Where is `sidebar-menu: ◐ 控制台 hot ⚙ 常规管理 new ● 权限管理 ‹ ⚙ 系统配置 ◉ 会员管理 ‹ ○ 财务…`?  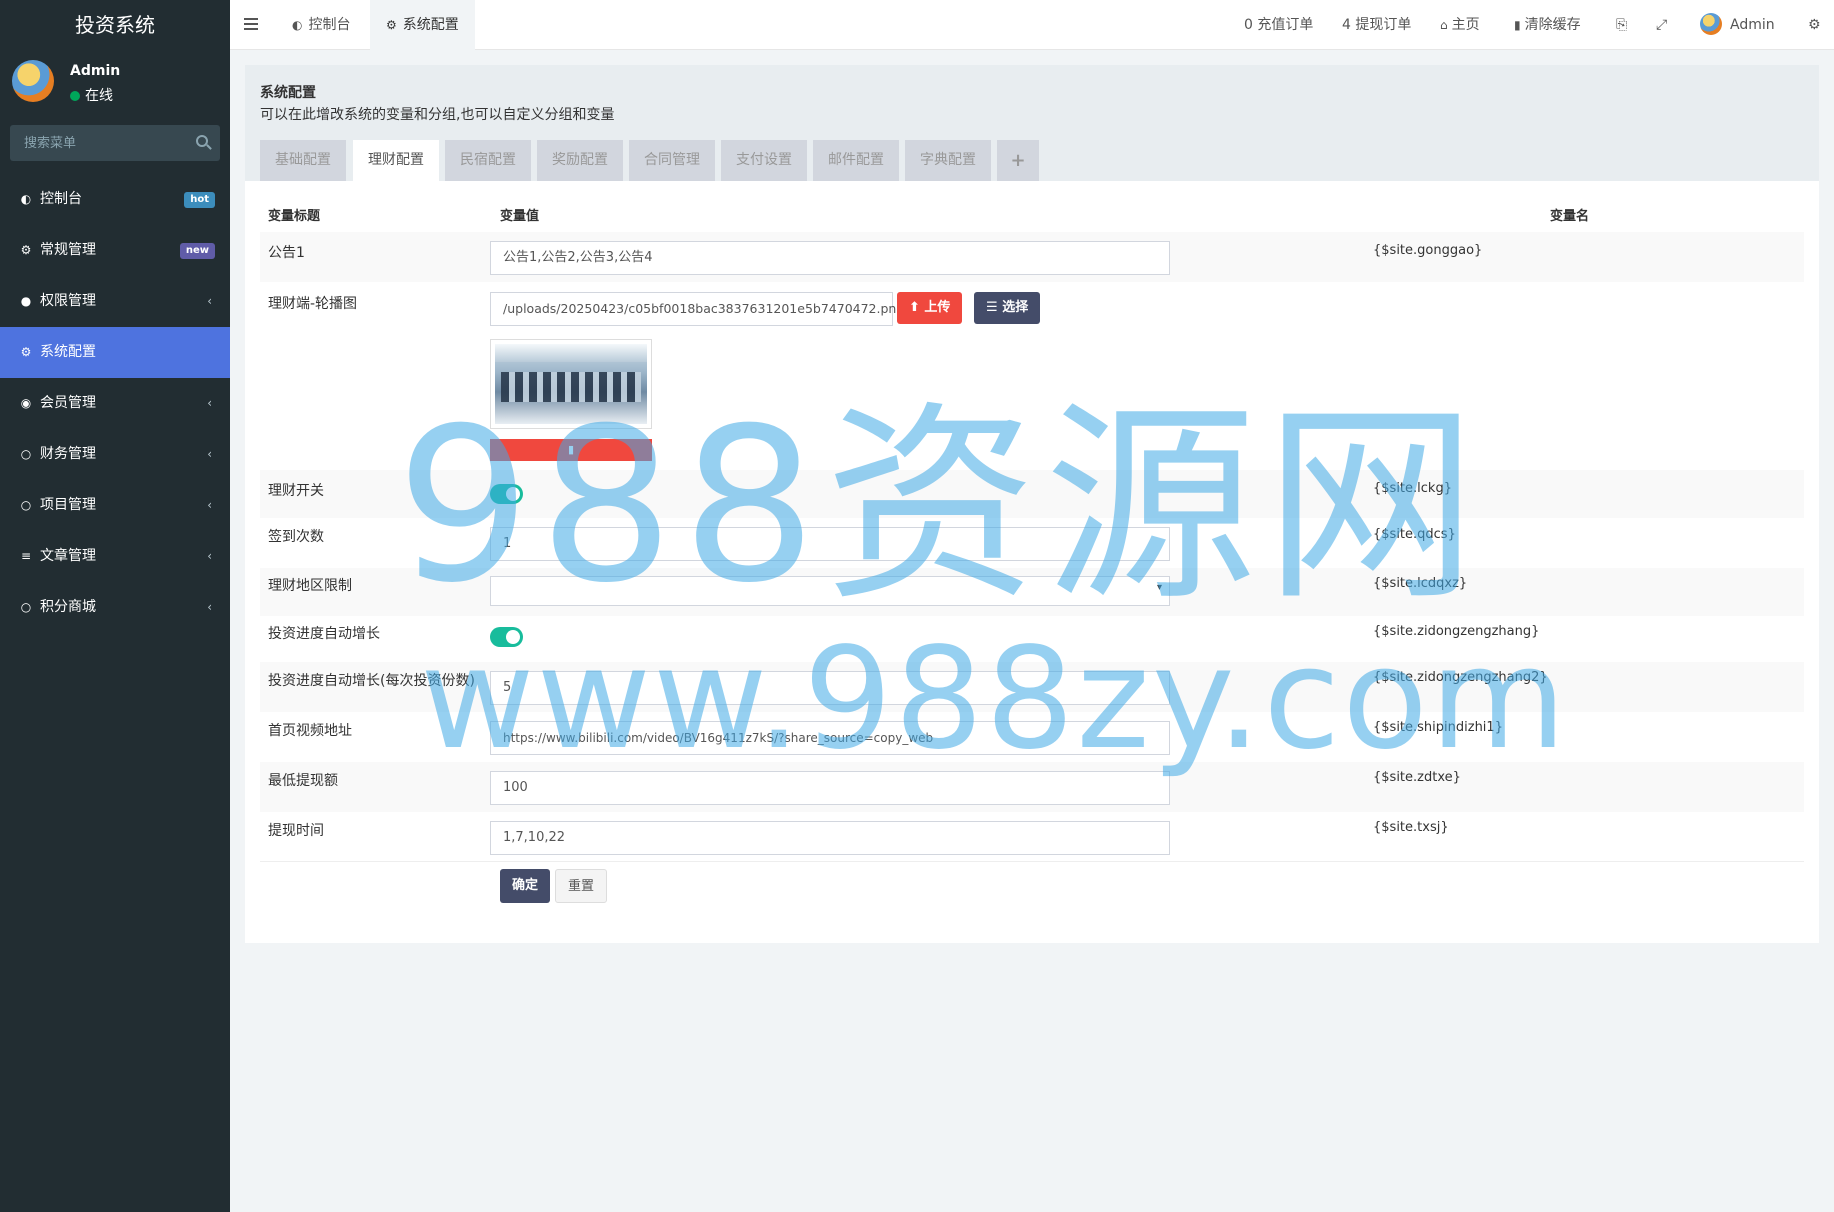
sidebar-menu: ◐ 控制台 hot ⚙ 常规管理 new ● 权限管理 ‹ ⚙ 系统配置 ◉ 会员管理 ‹ ○ 财务… is located at coordinates (115, 403).